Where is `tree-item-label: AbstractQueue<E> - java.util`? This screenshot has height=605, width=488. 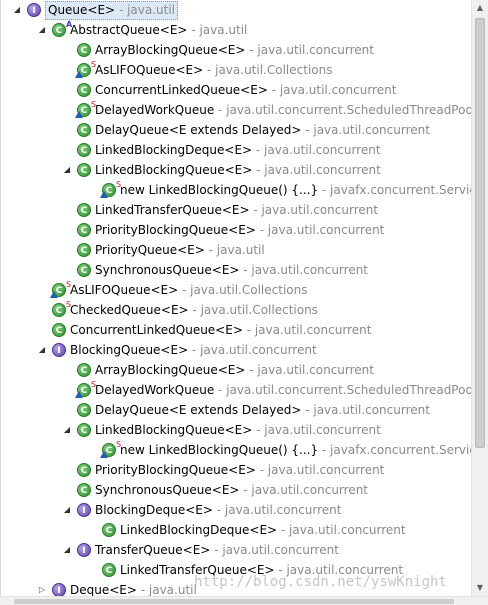 tree-item-label: AbstractQueue<E> - java.util is located at coordinates (158, 30).